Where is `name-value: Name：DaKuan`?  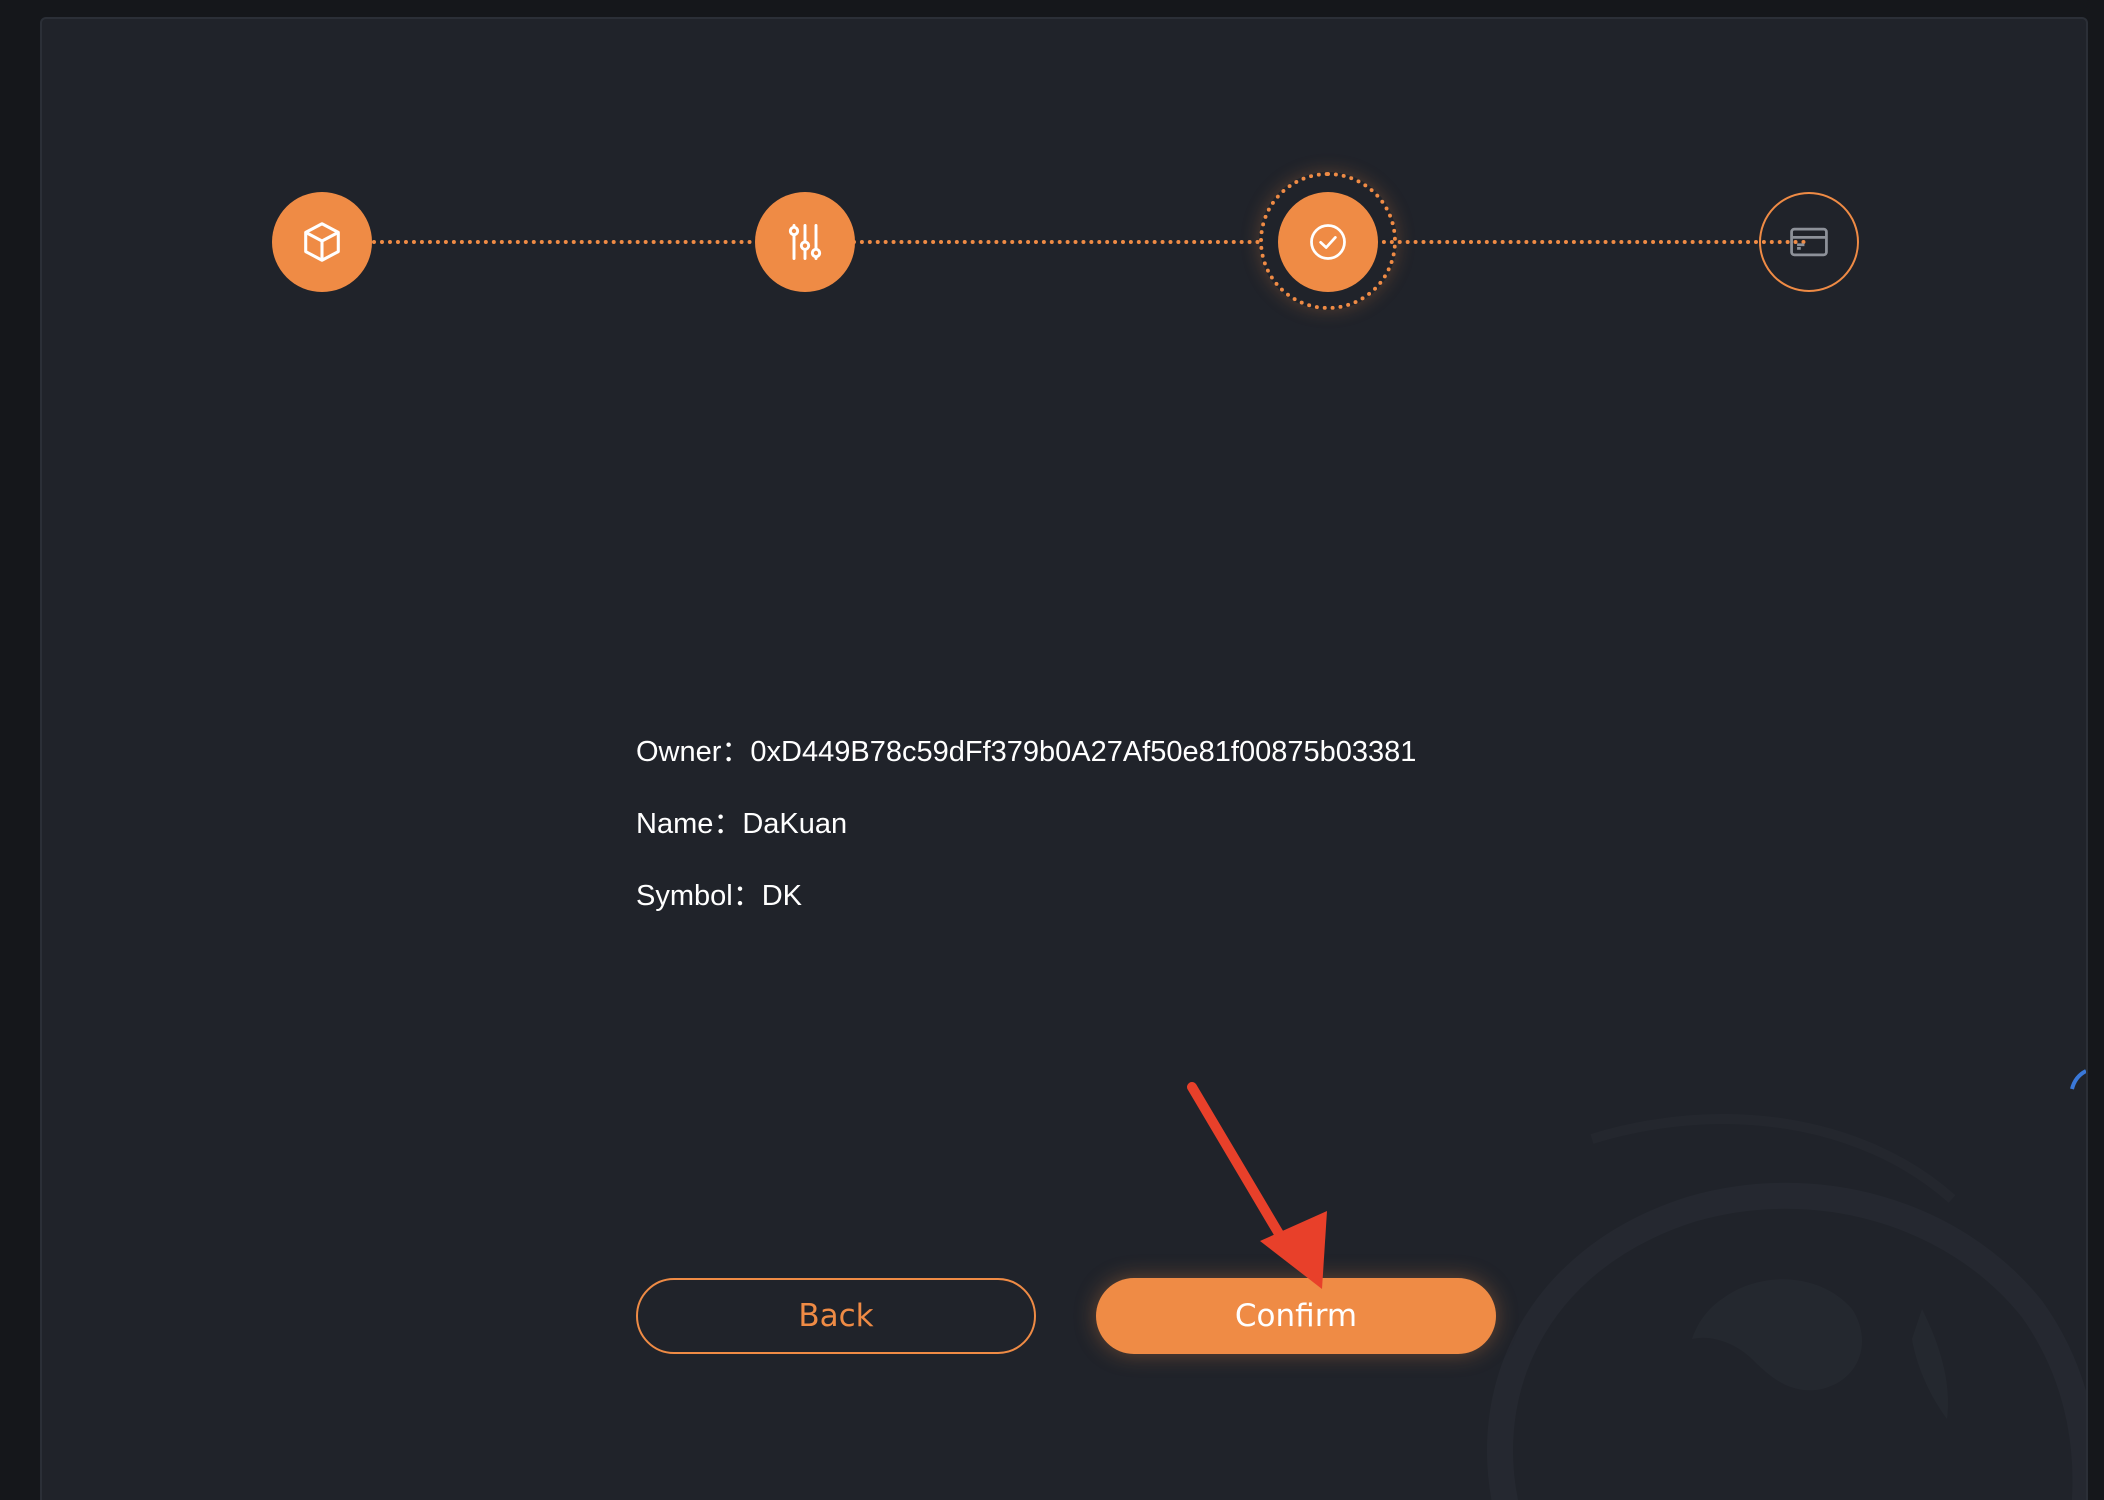 name-value: Name：DaKuan is located at coordinates (742, 824).